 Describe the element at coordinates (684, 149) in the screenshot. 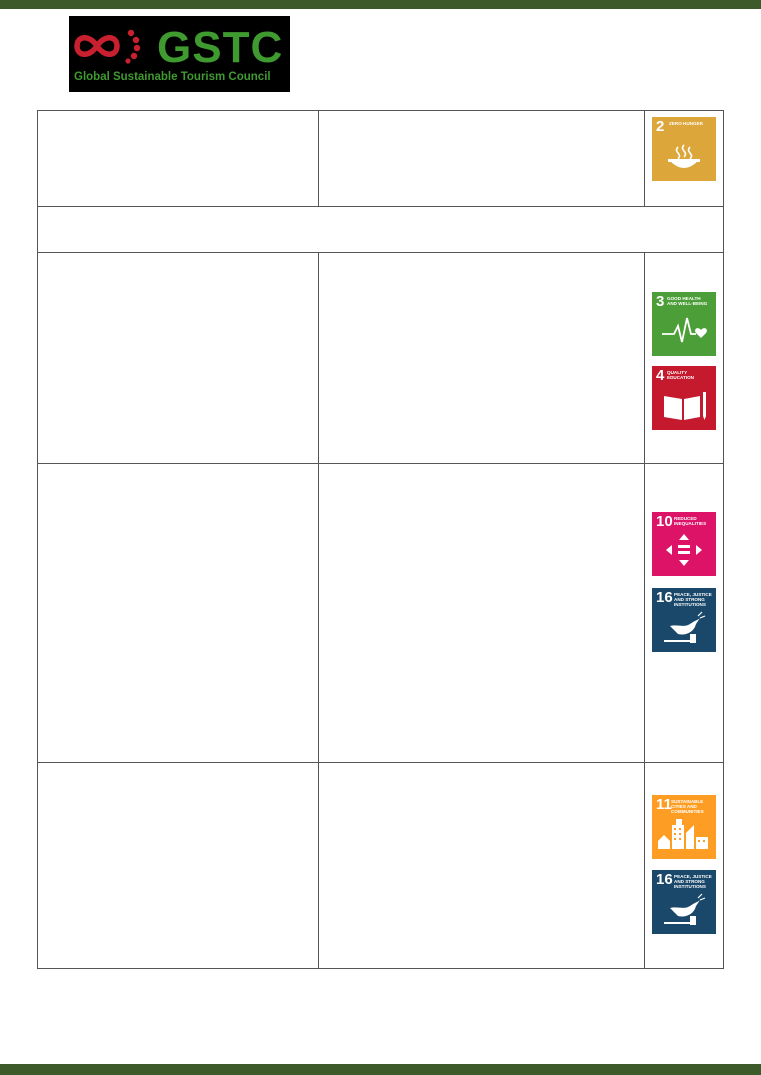

I see `sdg-2-tile: 2 ZERO HUNGER` at that location.